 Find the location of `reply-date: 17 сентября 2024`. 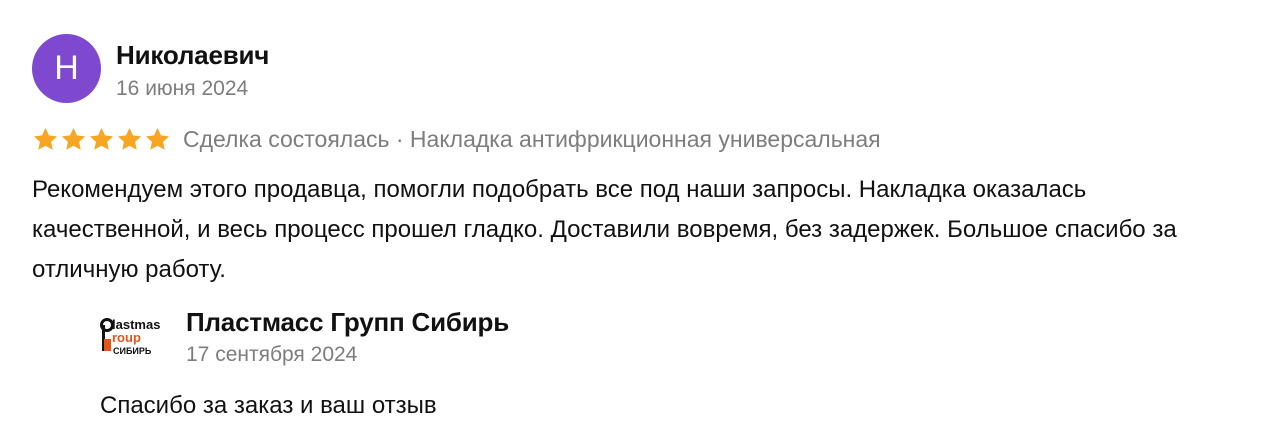

reply-date: 17 сентября 2024 is located at coordinates (272, 354).